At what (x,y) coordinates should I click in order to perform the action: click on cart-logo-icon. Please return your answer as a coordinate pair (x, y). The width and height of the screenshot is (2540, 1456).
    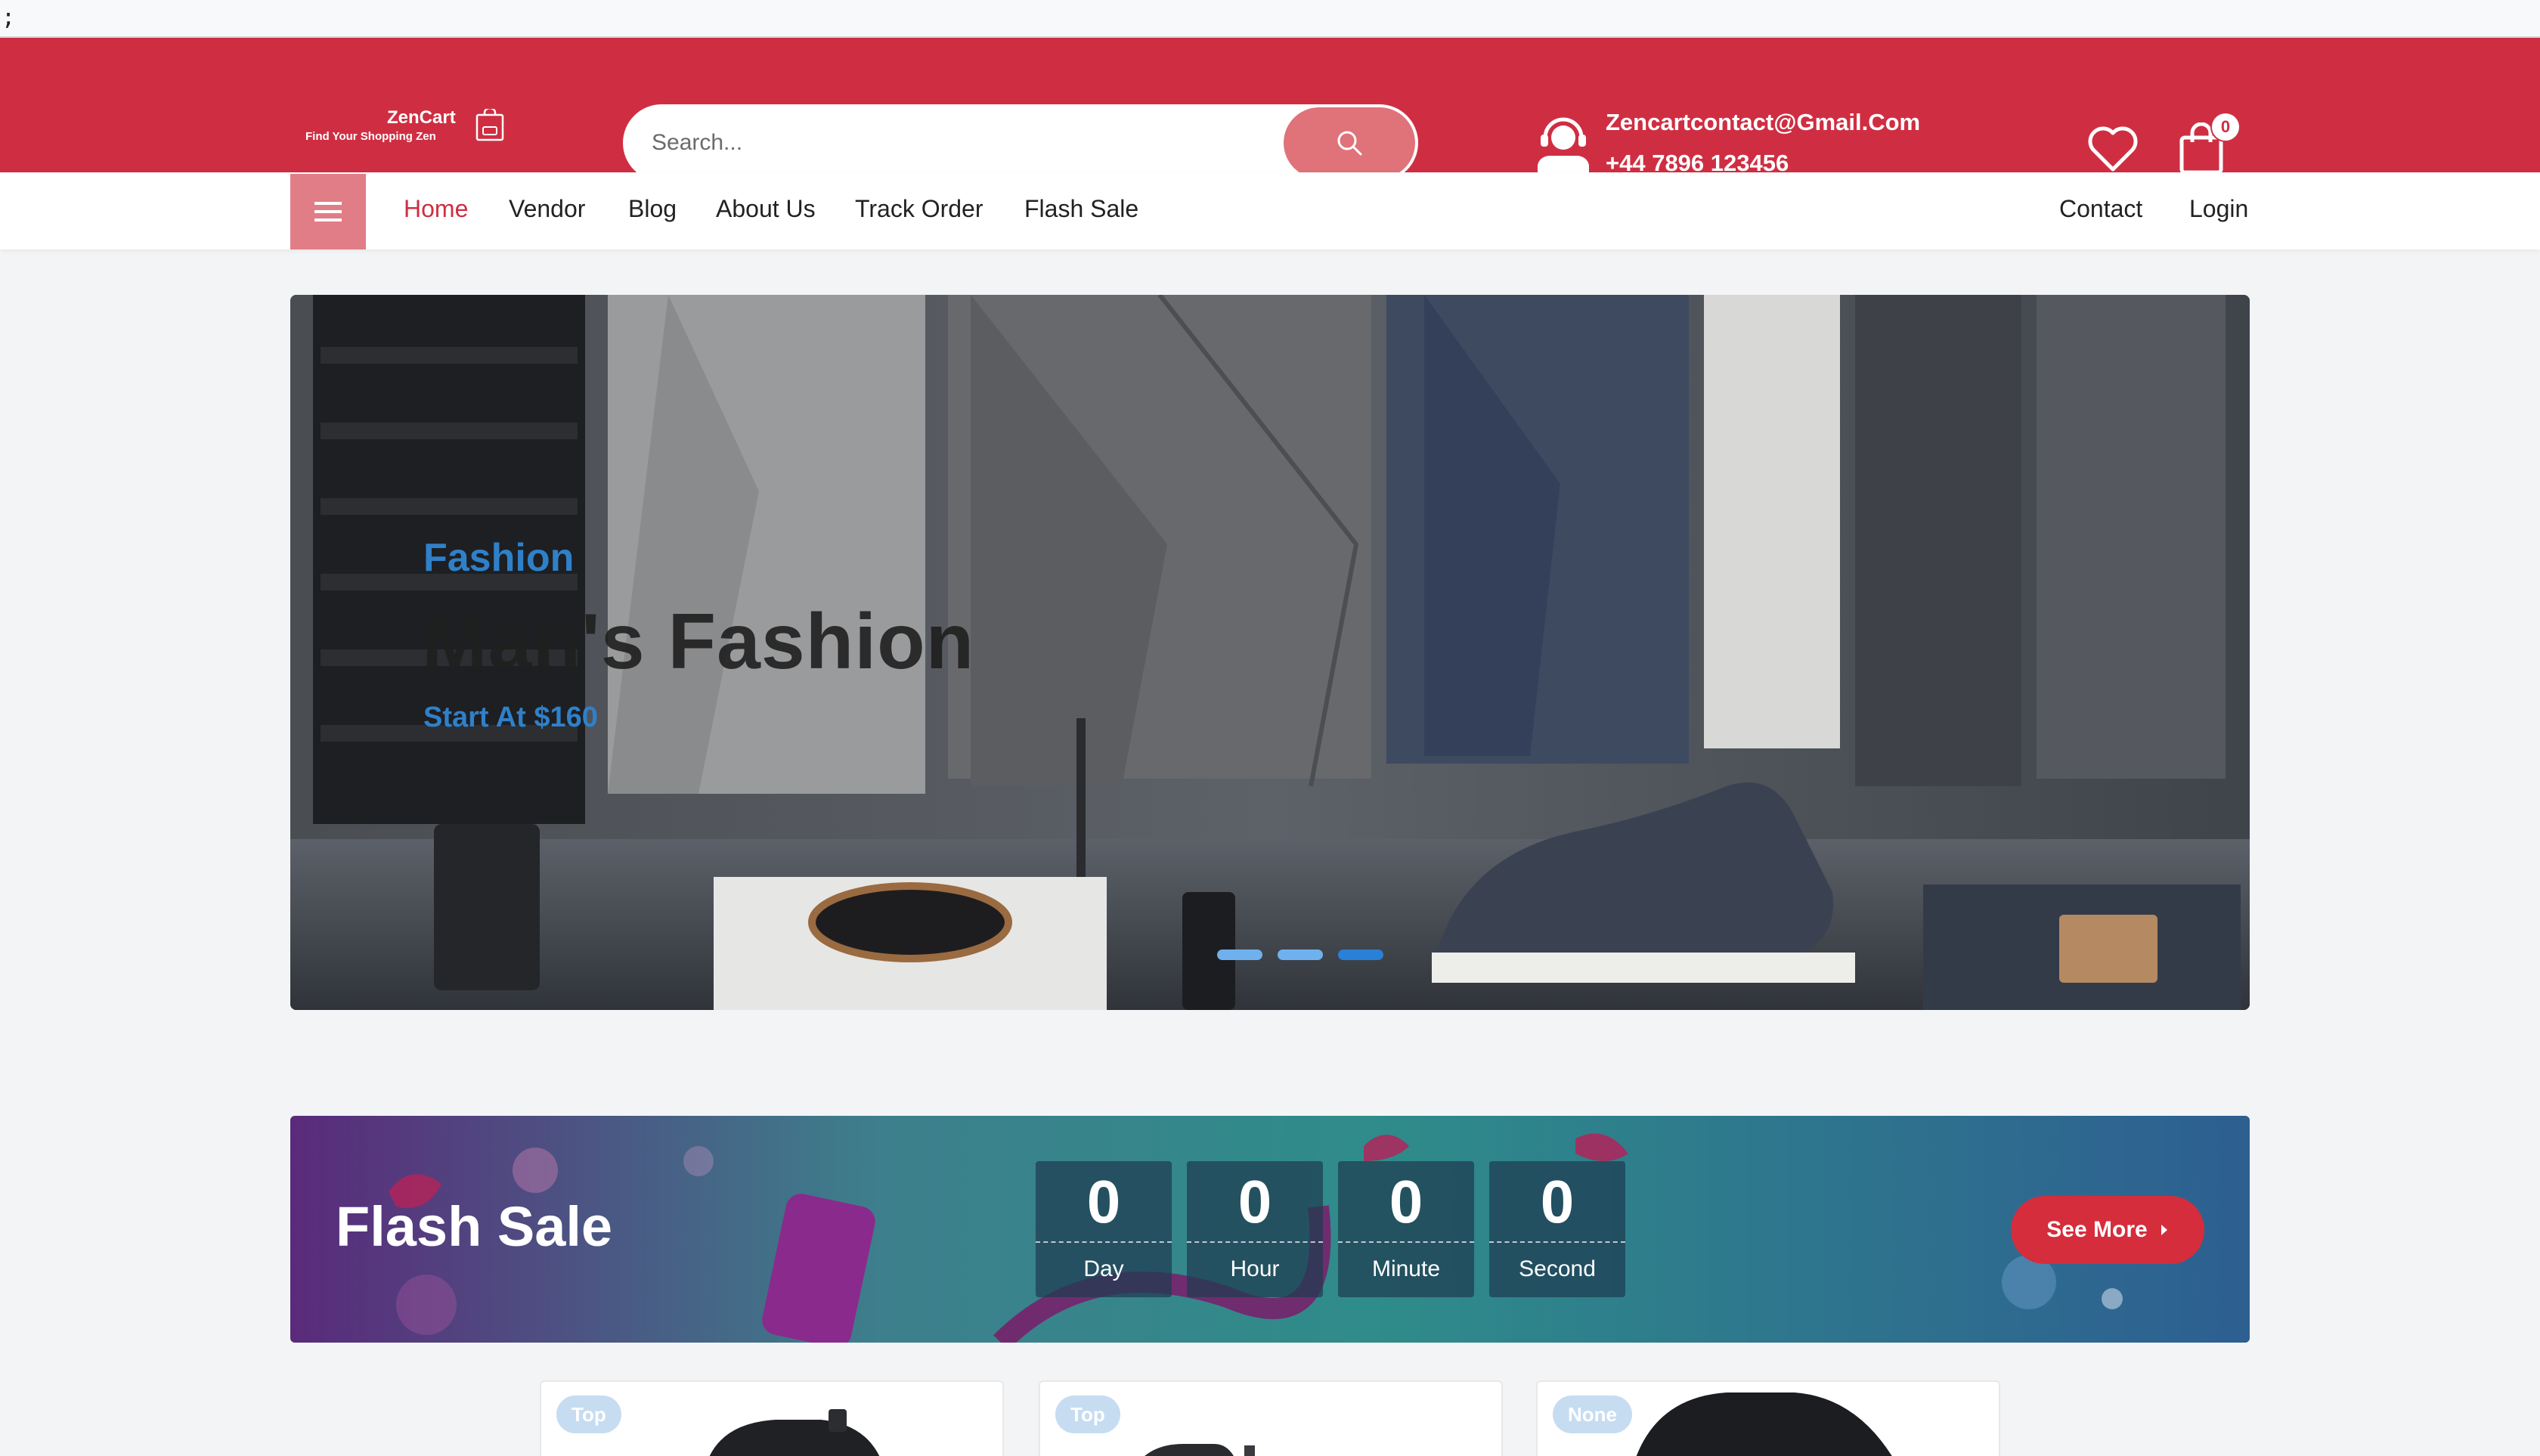
    Looking at the image, I should click on (489, 125).